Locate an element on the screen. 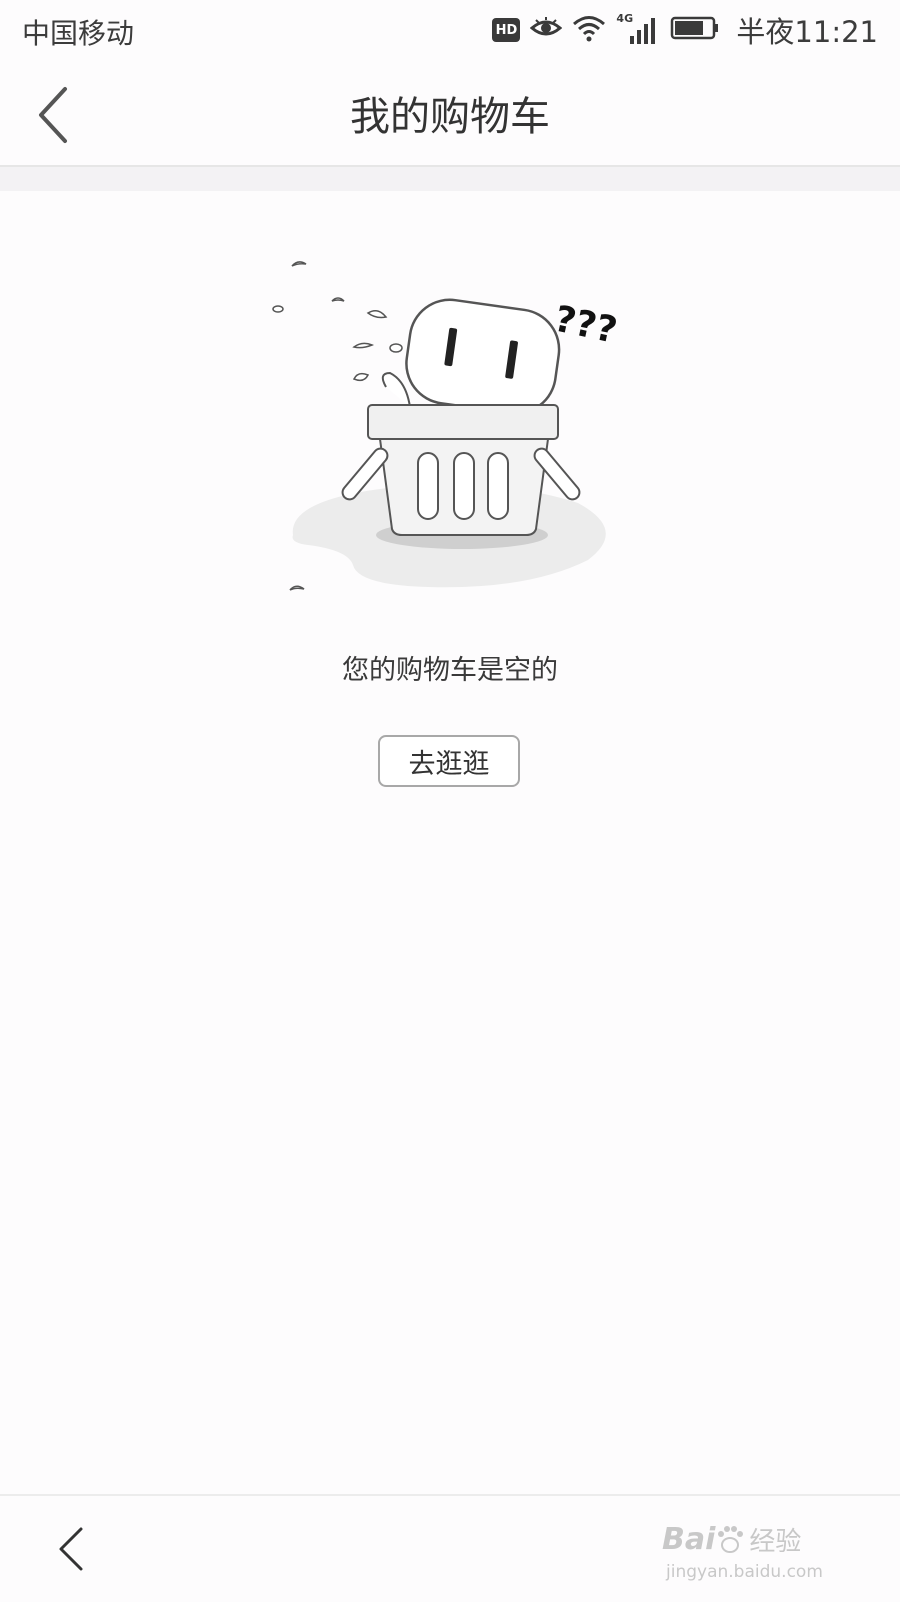 This screenshot has height=1602, width=900. question-marks: ??? is located at coordinates (586, 325).